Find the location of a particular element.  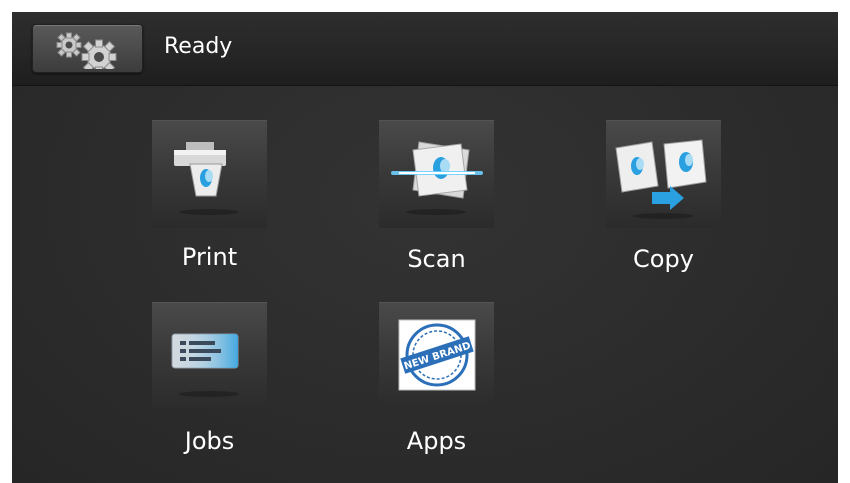

copy-icon is located at coordinates (661, 179).